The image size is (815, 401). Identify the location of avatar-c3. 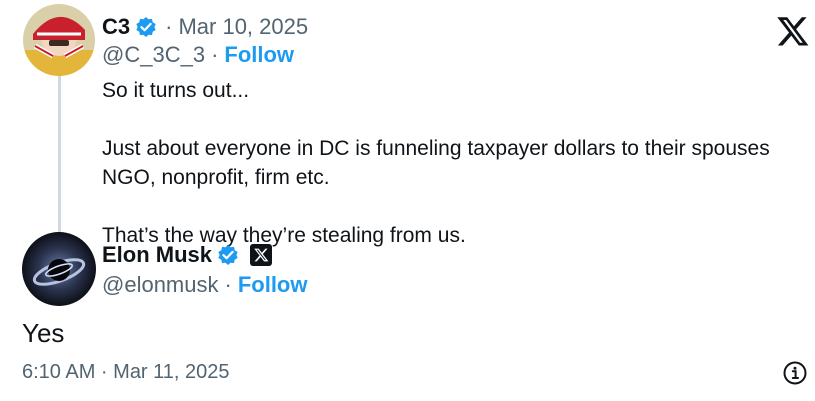
(59, 40).